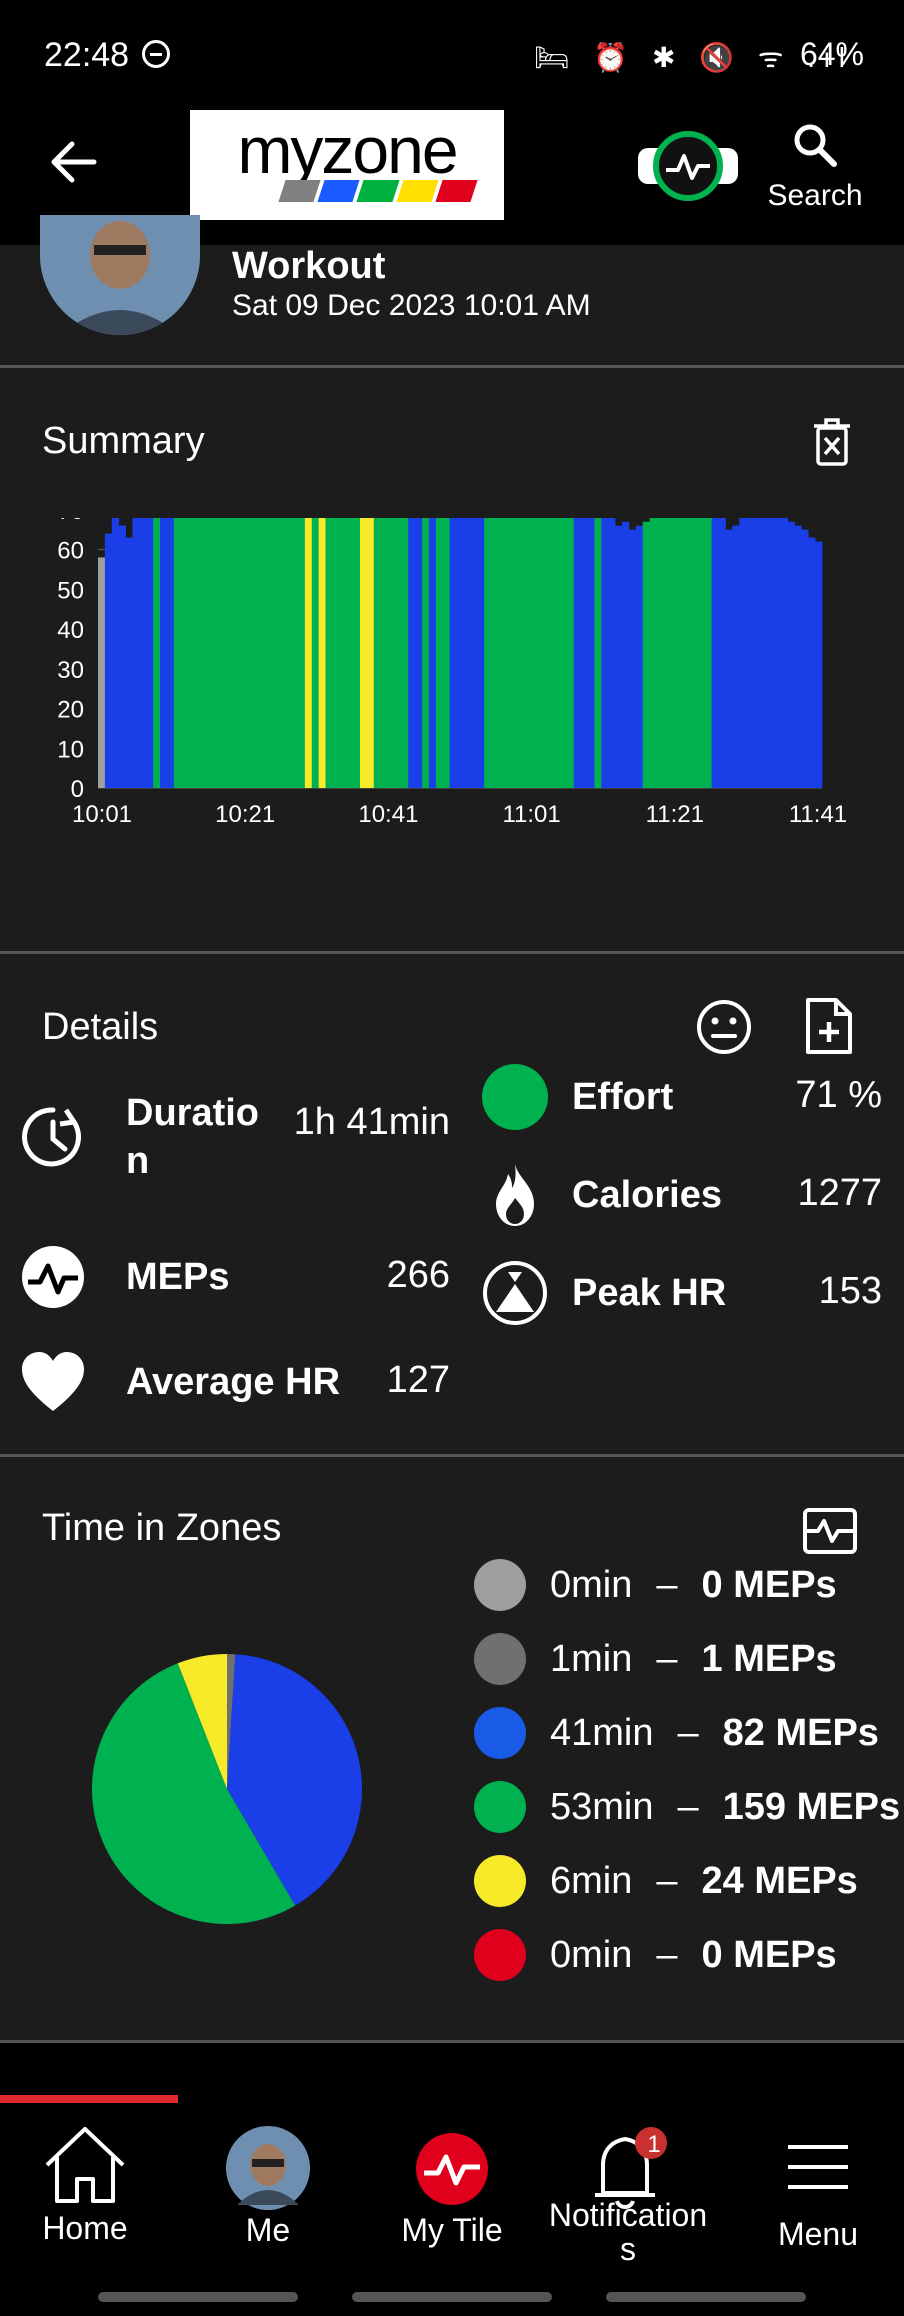 This screenshot has width=904, height=2316. What do you see at coordinates (515, 1097) in the screenshot?
I see `effort-zone-icon` at bounding box center [515, 1097].